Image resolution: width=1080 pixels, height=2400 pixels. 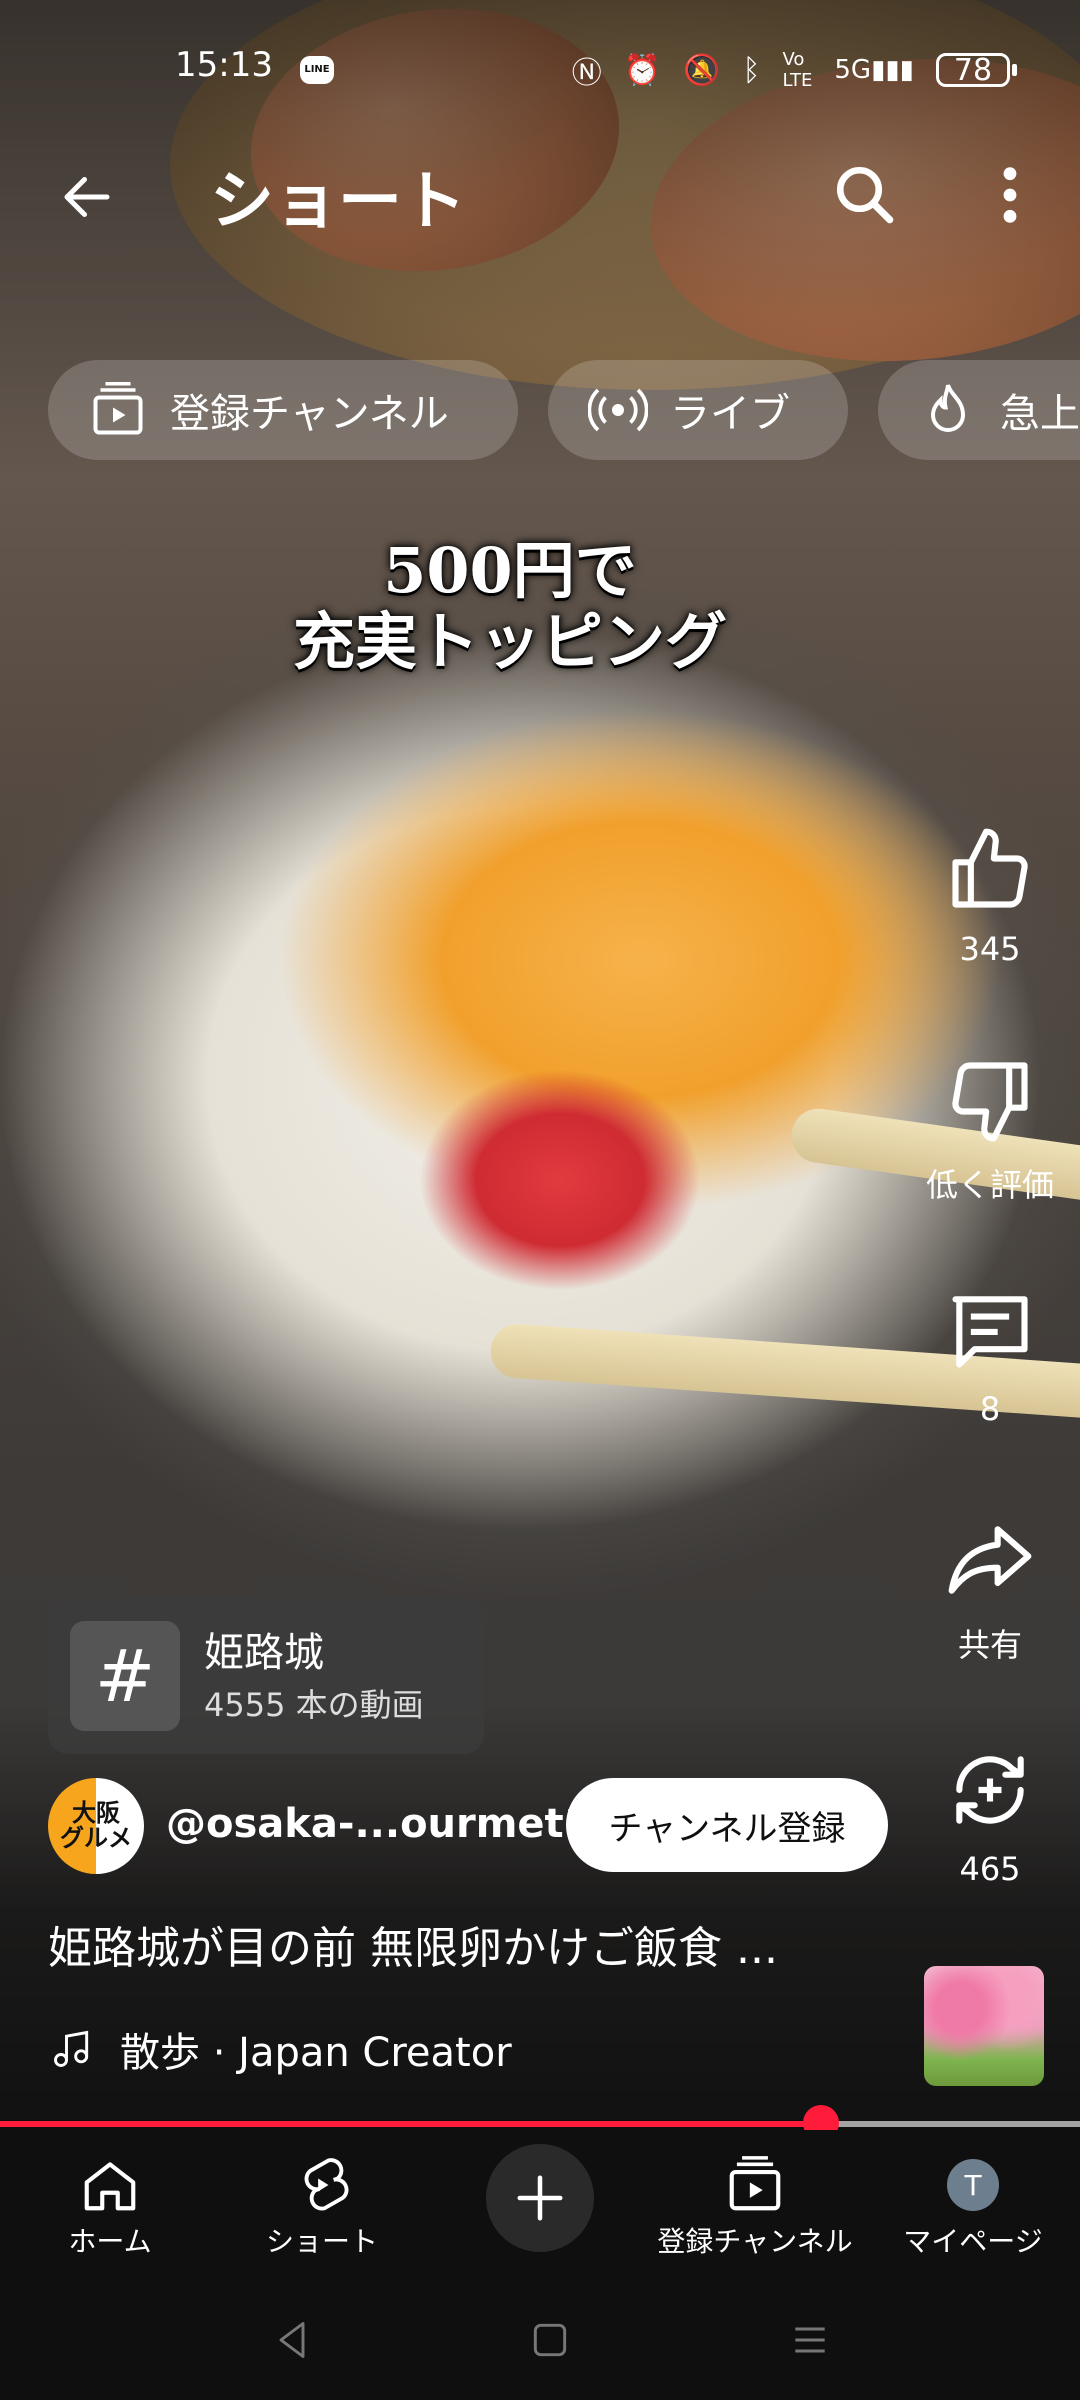 What do you see at coordinates (314, 1705) in the screenshot?
I see `hashtag-video-count: 4555 本の動画` at bounding box center [314, 1705].